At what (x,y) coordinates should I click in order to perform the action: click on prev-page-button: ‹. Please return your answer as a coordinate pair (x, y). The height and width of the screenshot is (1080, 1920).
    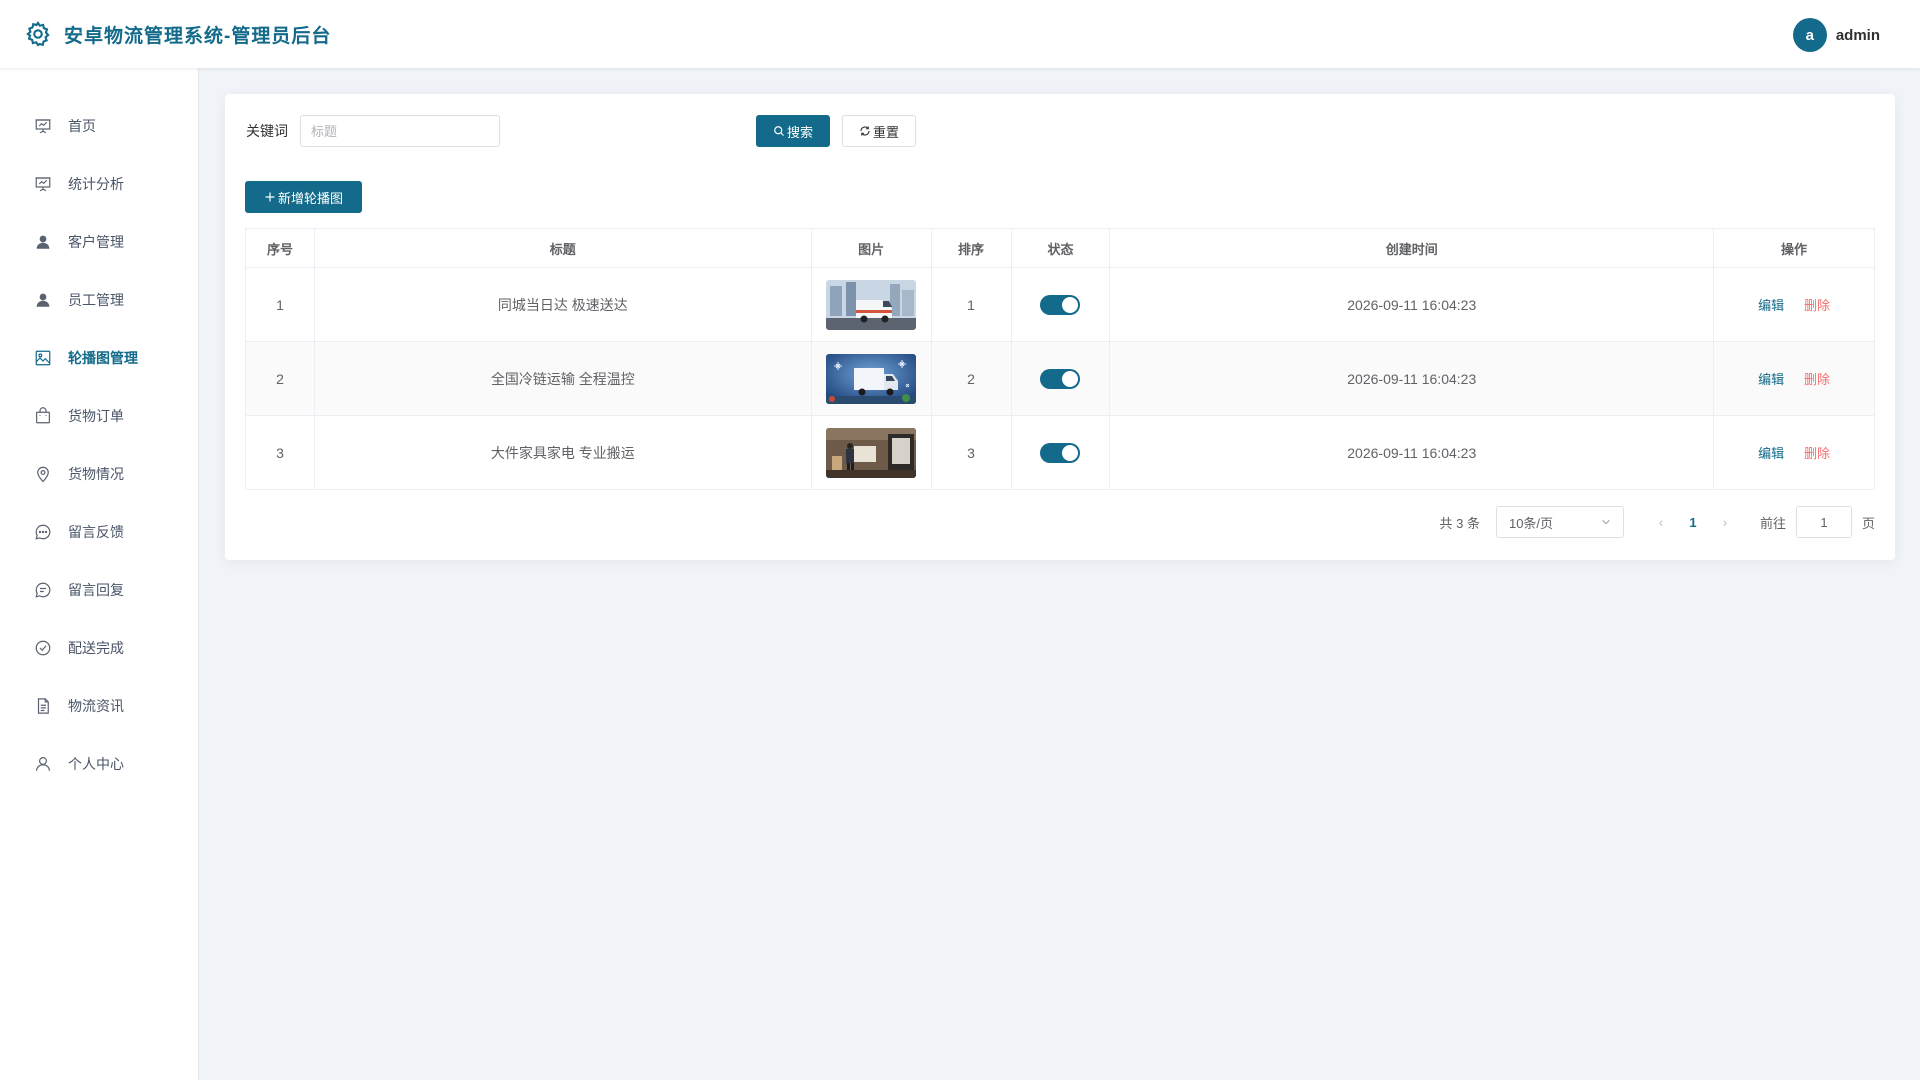
    Looking at the image, I should click on (1661, 522).